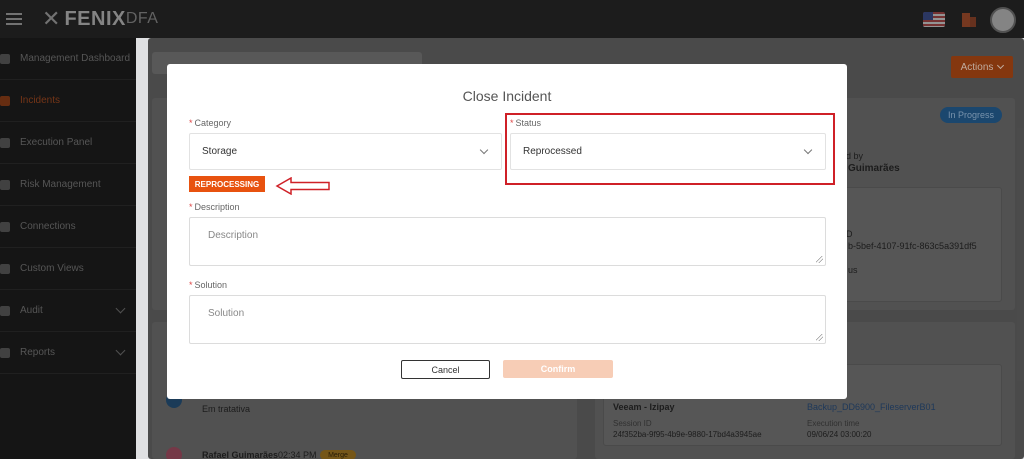  What do you see at coordinates (507, 241) in the screenshot?
I see `description-textarea: Description` at bounding box center [507, 241].